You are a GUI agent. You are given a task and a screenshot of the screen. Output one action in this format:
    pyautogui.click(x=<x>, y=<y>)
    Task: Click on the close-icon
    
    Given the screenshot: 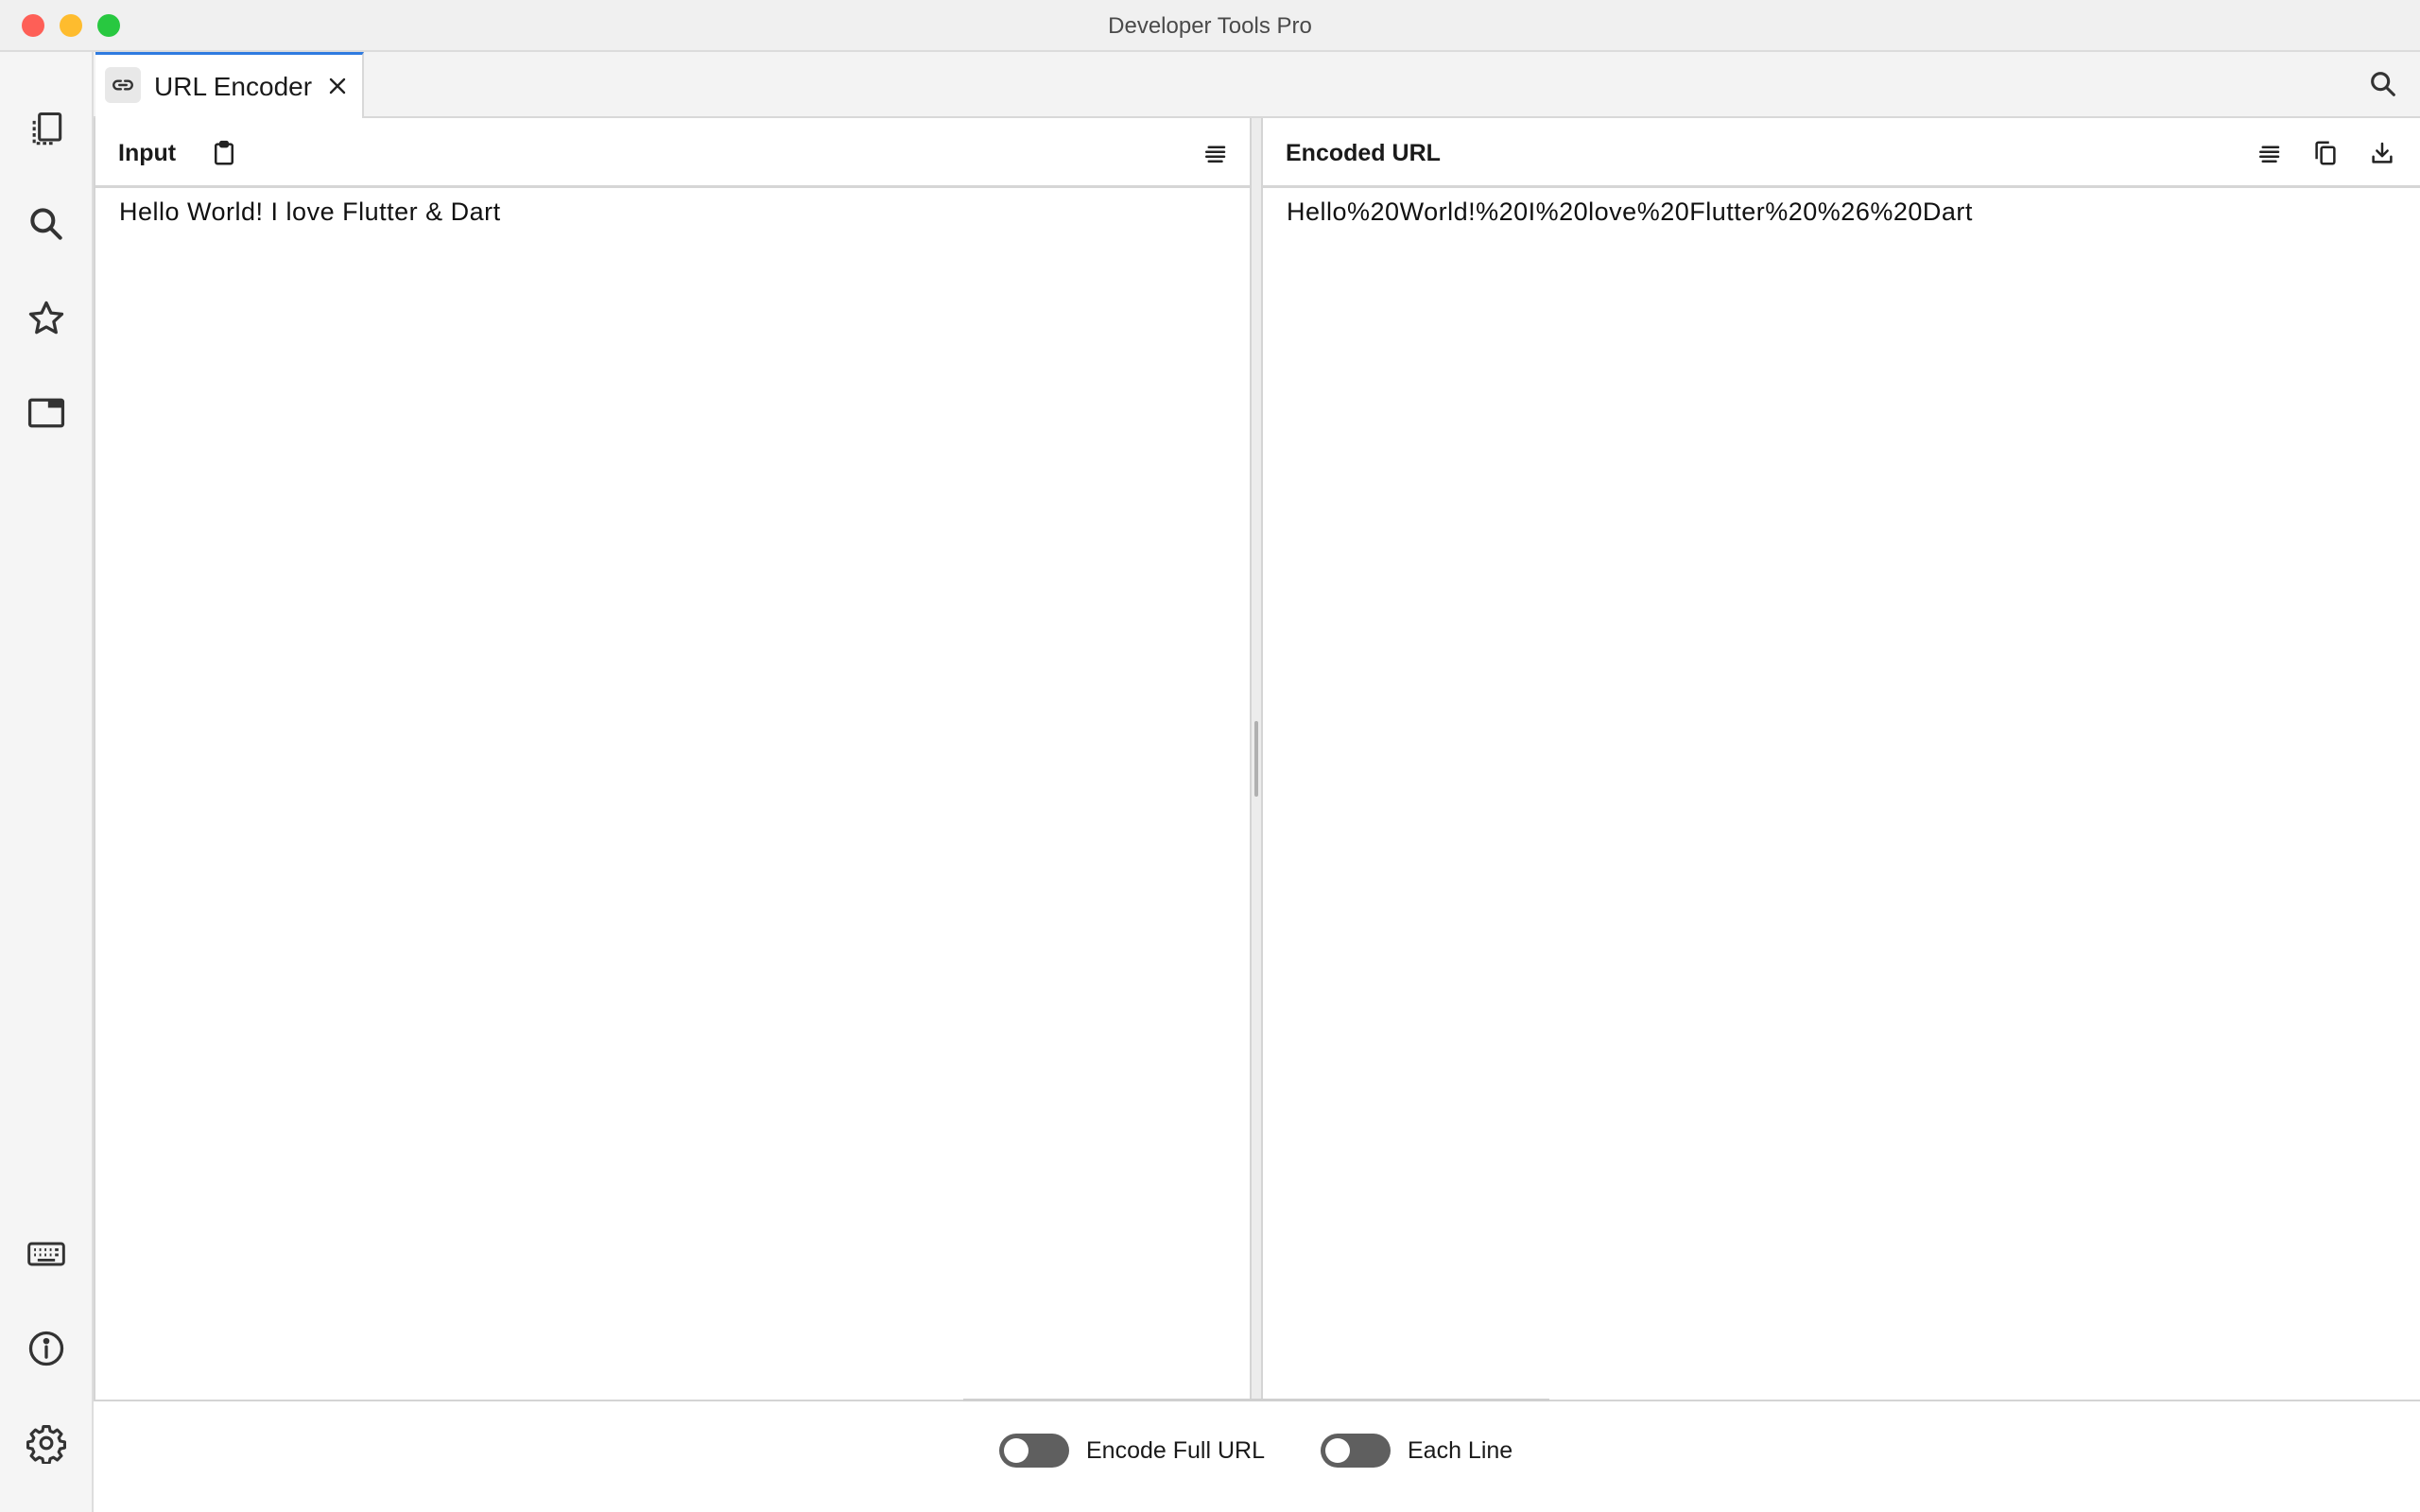 What is the action you would take?
    pyautogui.click(x=337, y=86)
    